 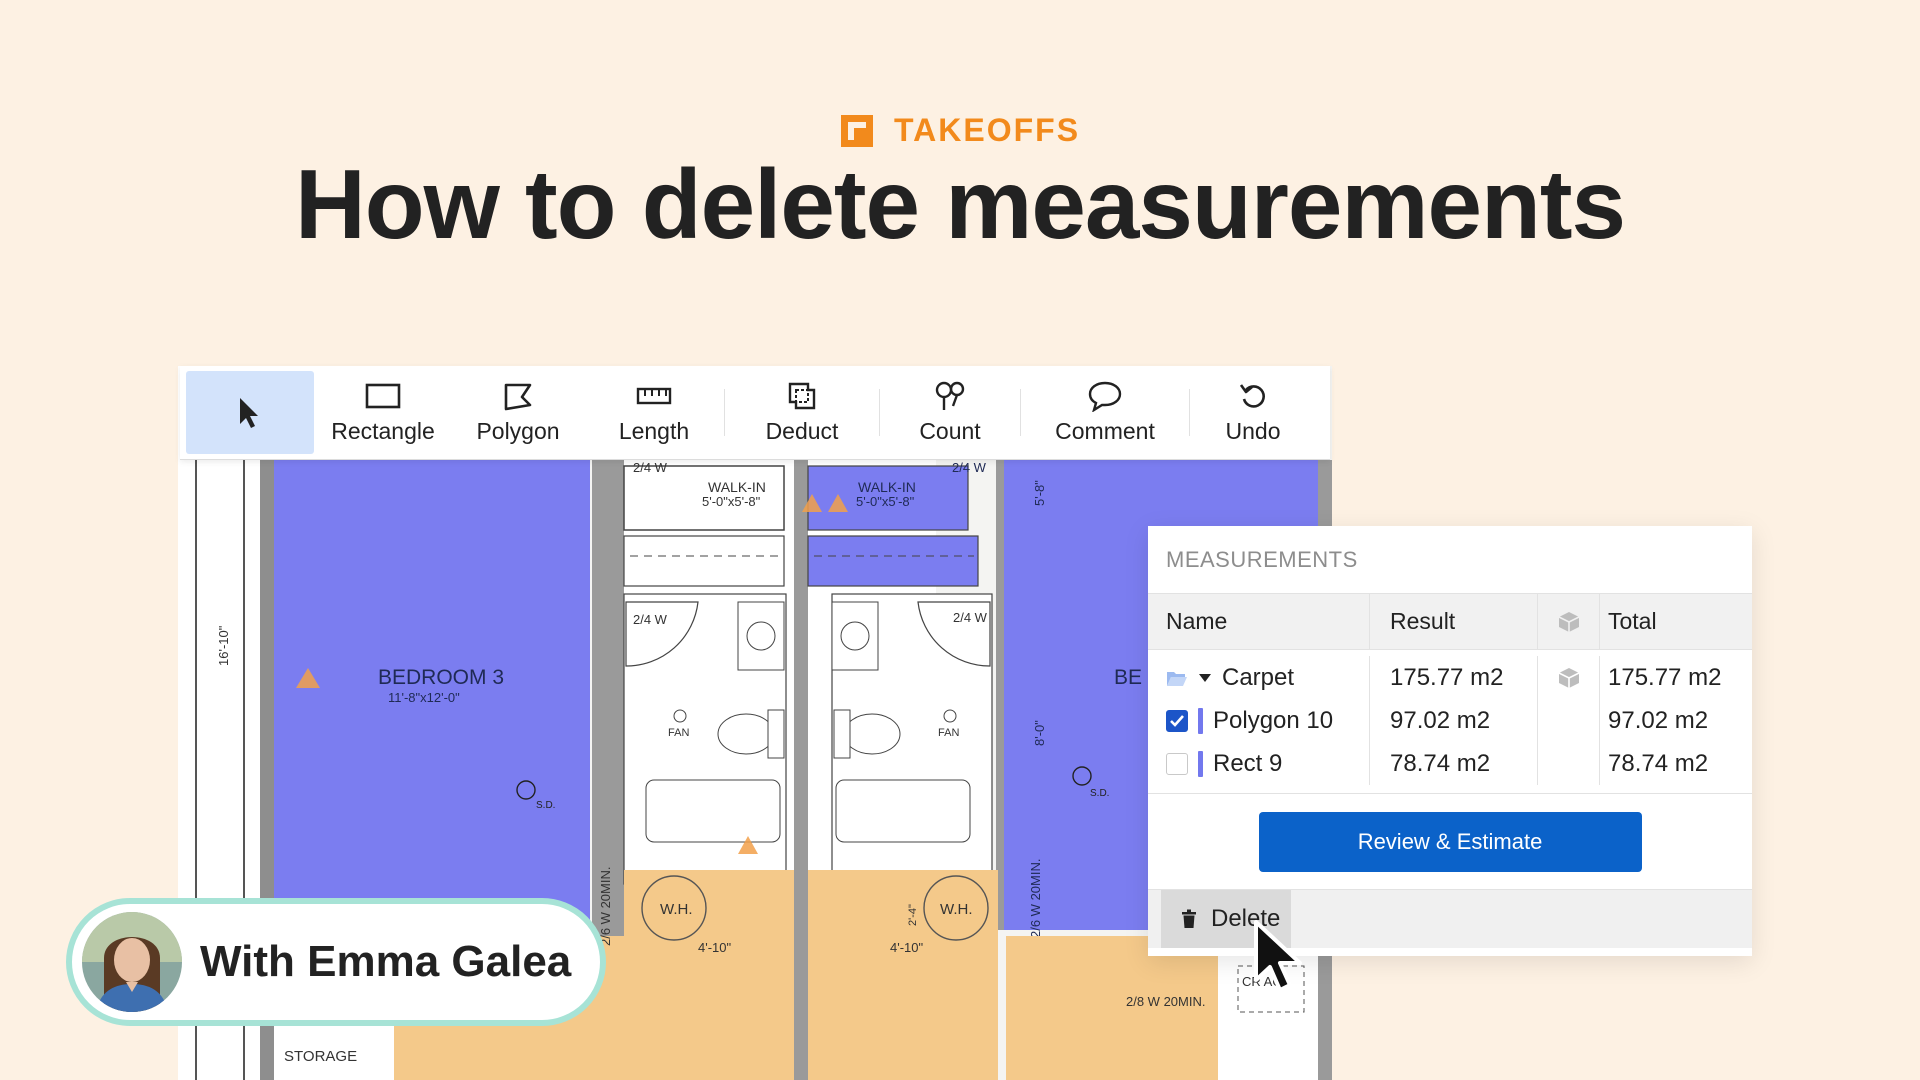 What do you see at coordinates (1105, 431) in the screenshot?
I see `comment-tool-label: Comment` at bounding box center [1105, 431].